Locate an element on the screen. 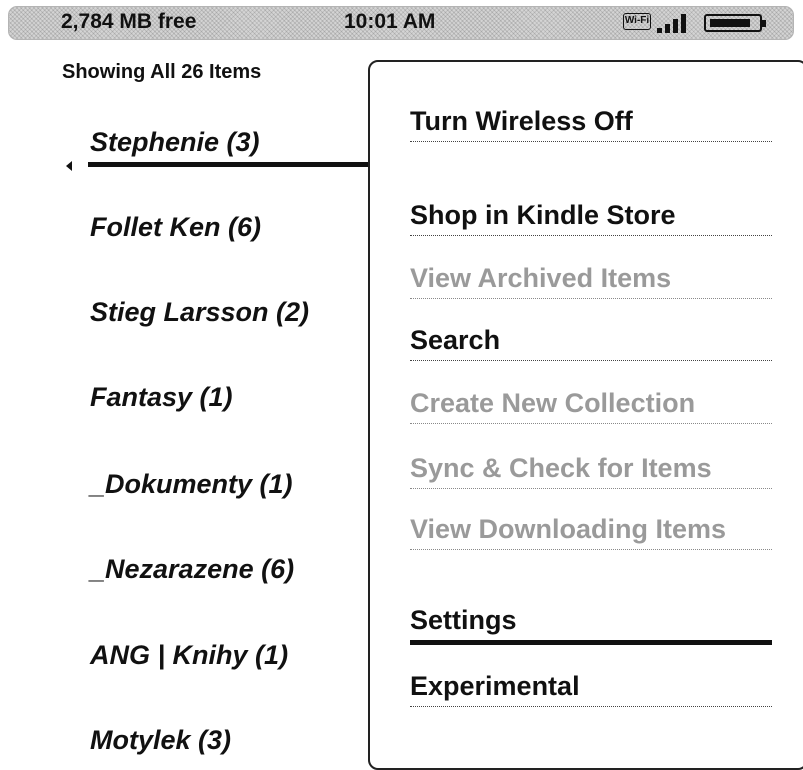  selection-underline is located at coordinates (233, 164).